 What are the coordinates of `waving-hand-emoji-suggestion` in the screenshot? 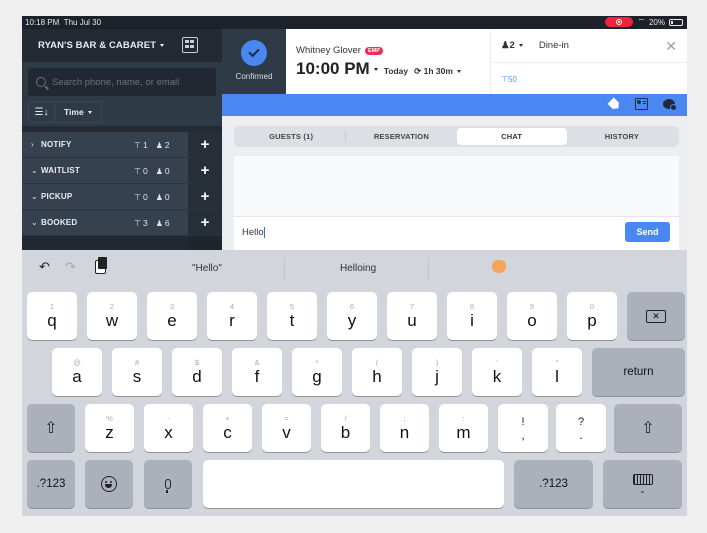 It's located at (499, 266).